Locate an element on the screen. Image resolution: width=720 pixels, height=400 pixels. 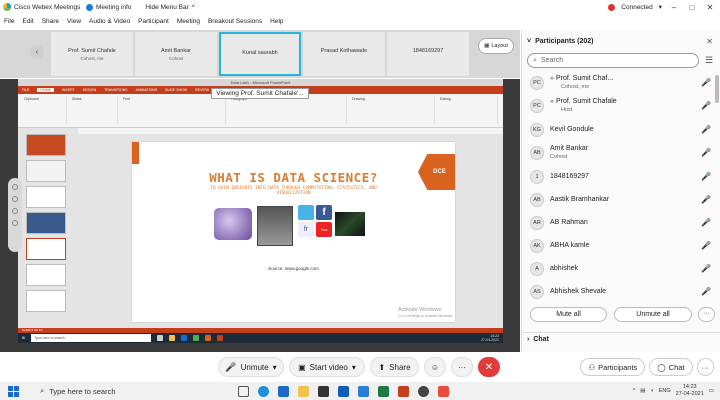
participant-row: AK ABHA kamle 🎤 is located at coordinates (622, 246).